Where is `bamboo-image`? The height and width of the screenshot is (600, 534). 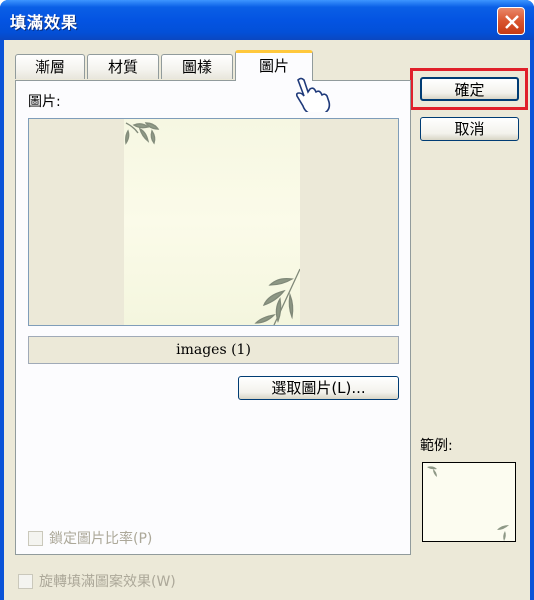 bamboo-image is located at coordinates (213, 224).